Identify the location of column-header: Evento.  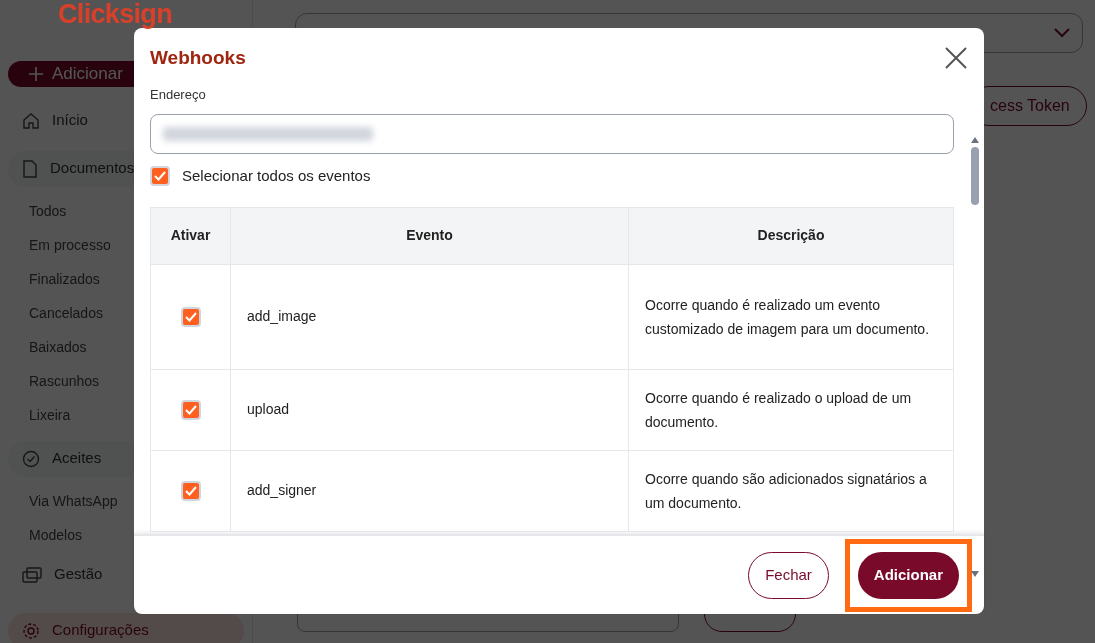
(429, 235).